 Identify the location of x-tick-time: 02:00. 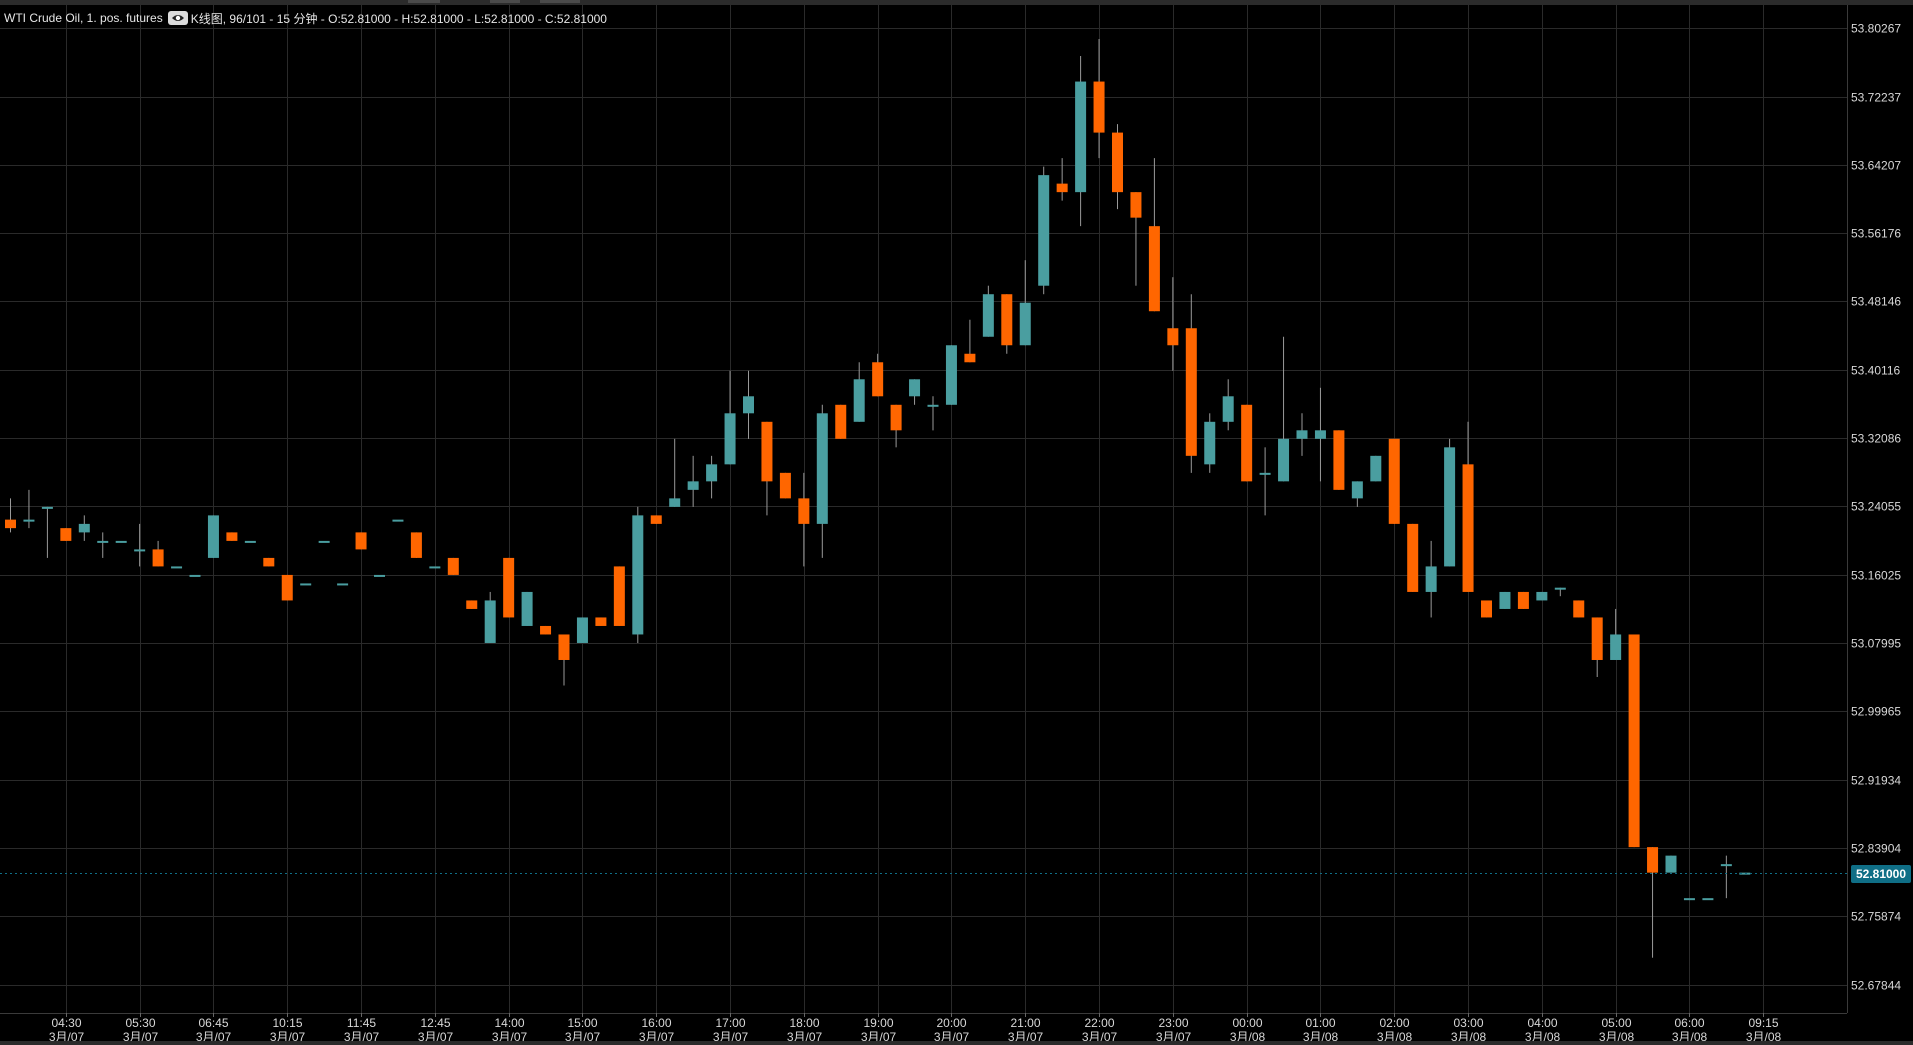
(1394, 1023).